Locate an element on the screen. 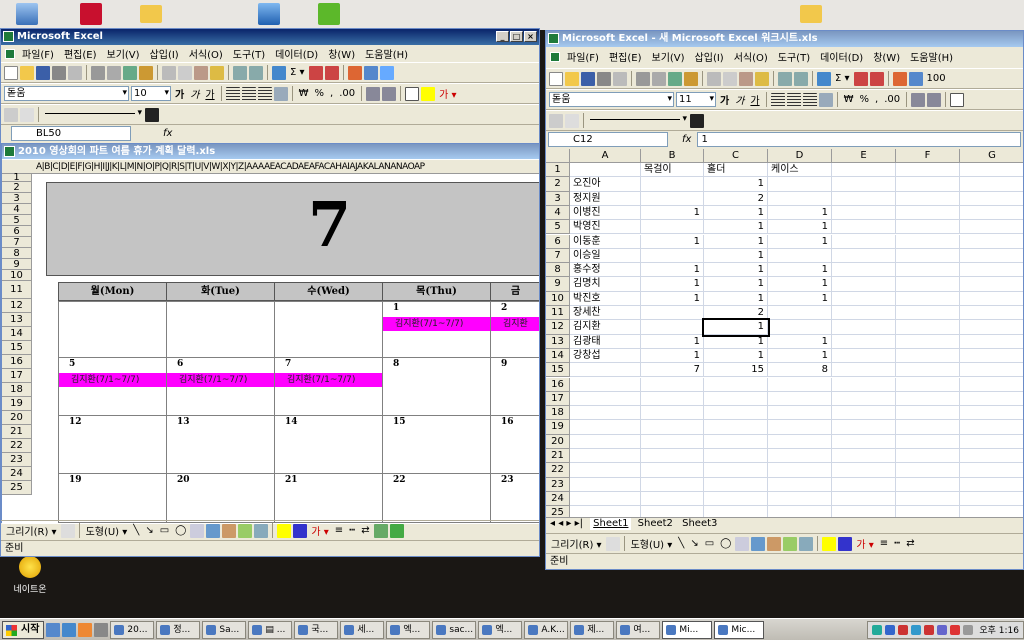 This screenshot has height=640, width=1024. 3d-icon is located at coordinates (396, 530).